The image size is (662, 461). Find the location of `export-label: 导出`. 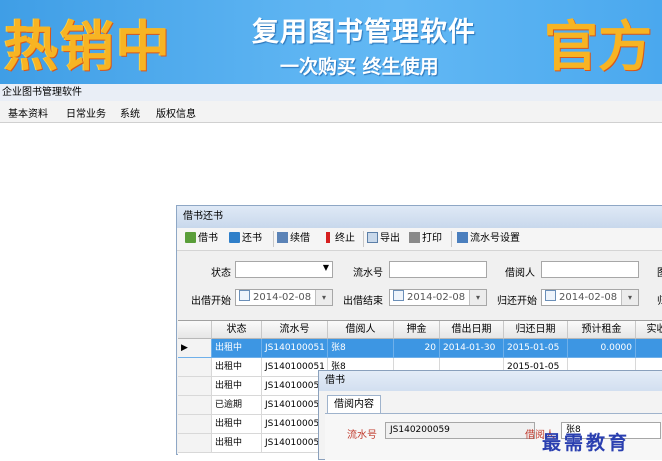

export-label: 导出 is located at coordinates (390, 238).